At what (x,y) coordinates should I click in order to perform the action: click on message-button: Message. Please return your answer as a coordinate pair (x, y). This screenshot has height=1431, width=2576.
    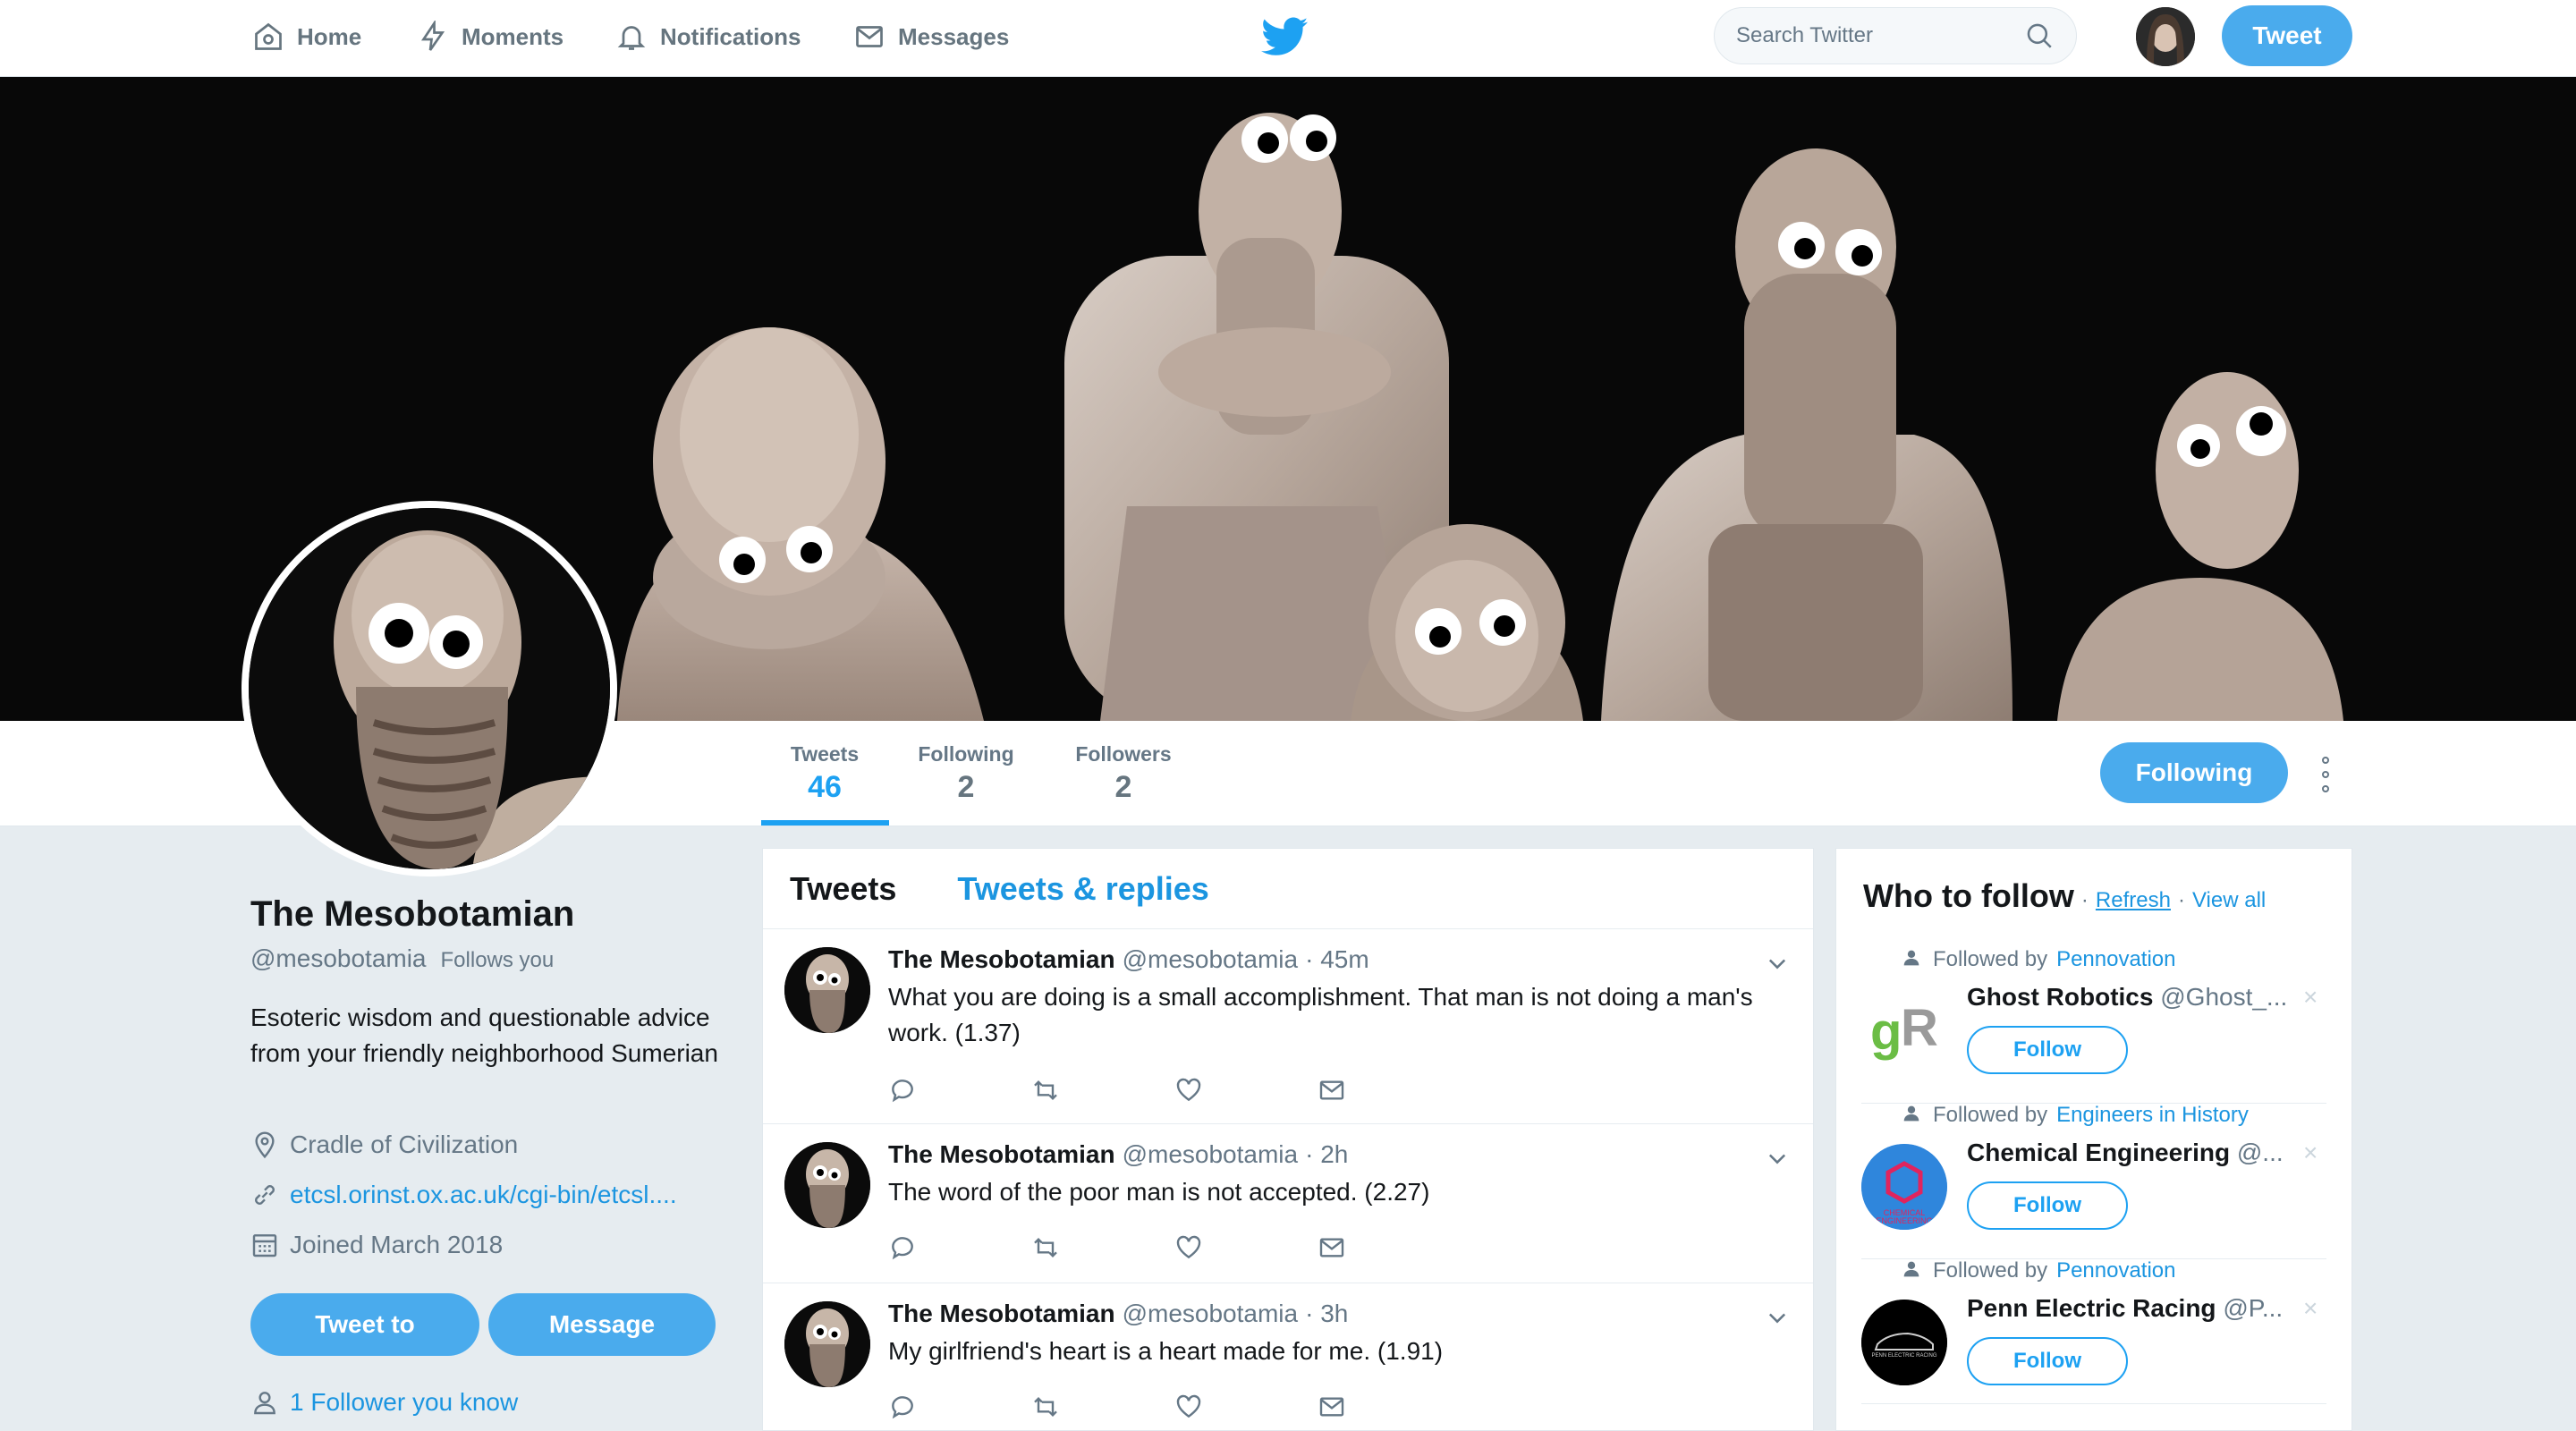
    Looking at the image, I should click on (602, 1325).